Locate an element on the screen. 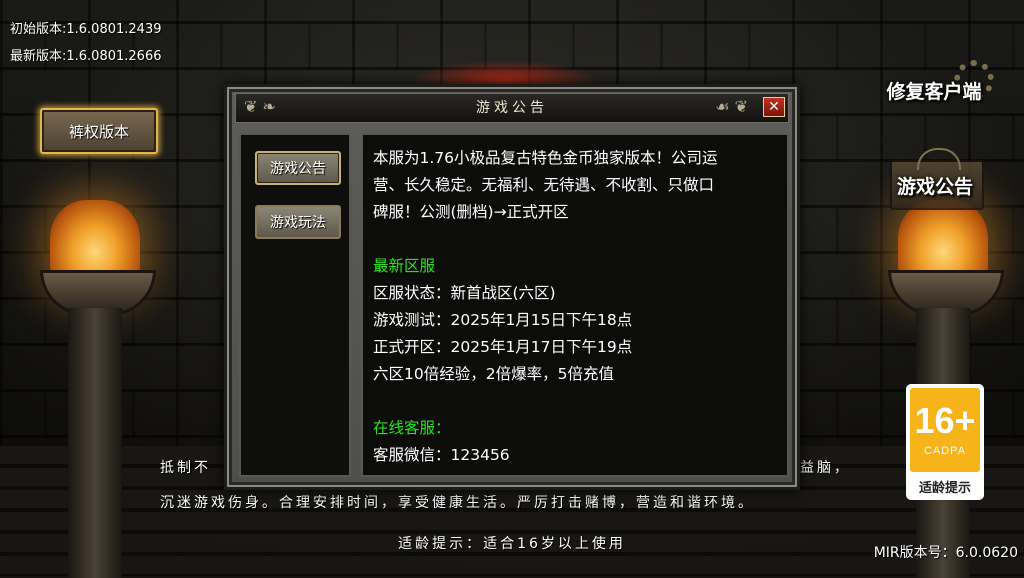 The height and width of the screenshot is (578, 1024). latest-version: 最新版本:1.6.0801.2666 is located at coordinates (86, 56).